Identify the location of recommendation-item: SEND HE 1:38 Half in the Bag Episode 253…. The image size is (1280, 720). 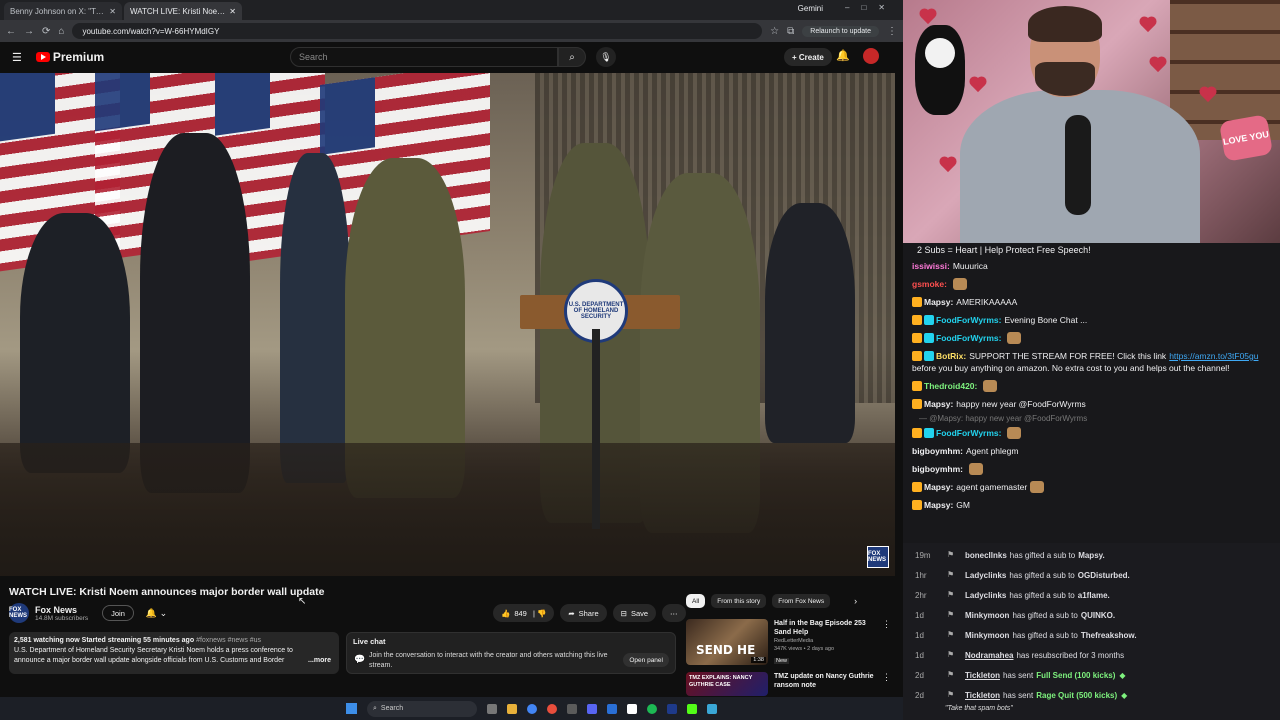
(788, 642).